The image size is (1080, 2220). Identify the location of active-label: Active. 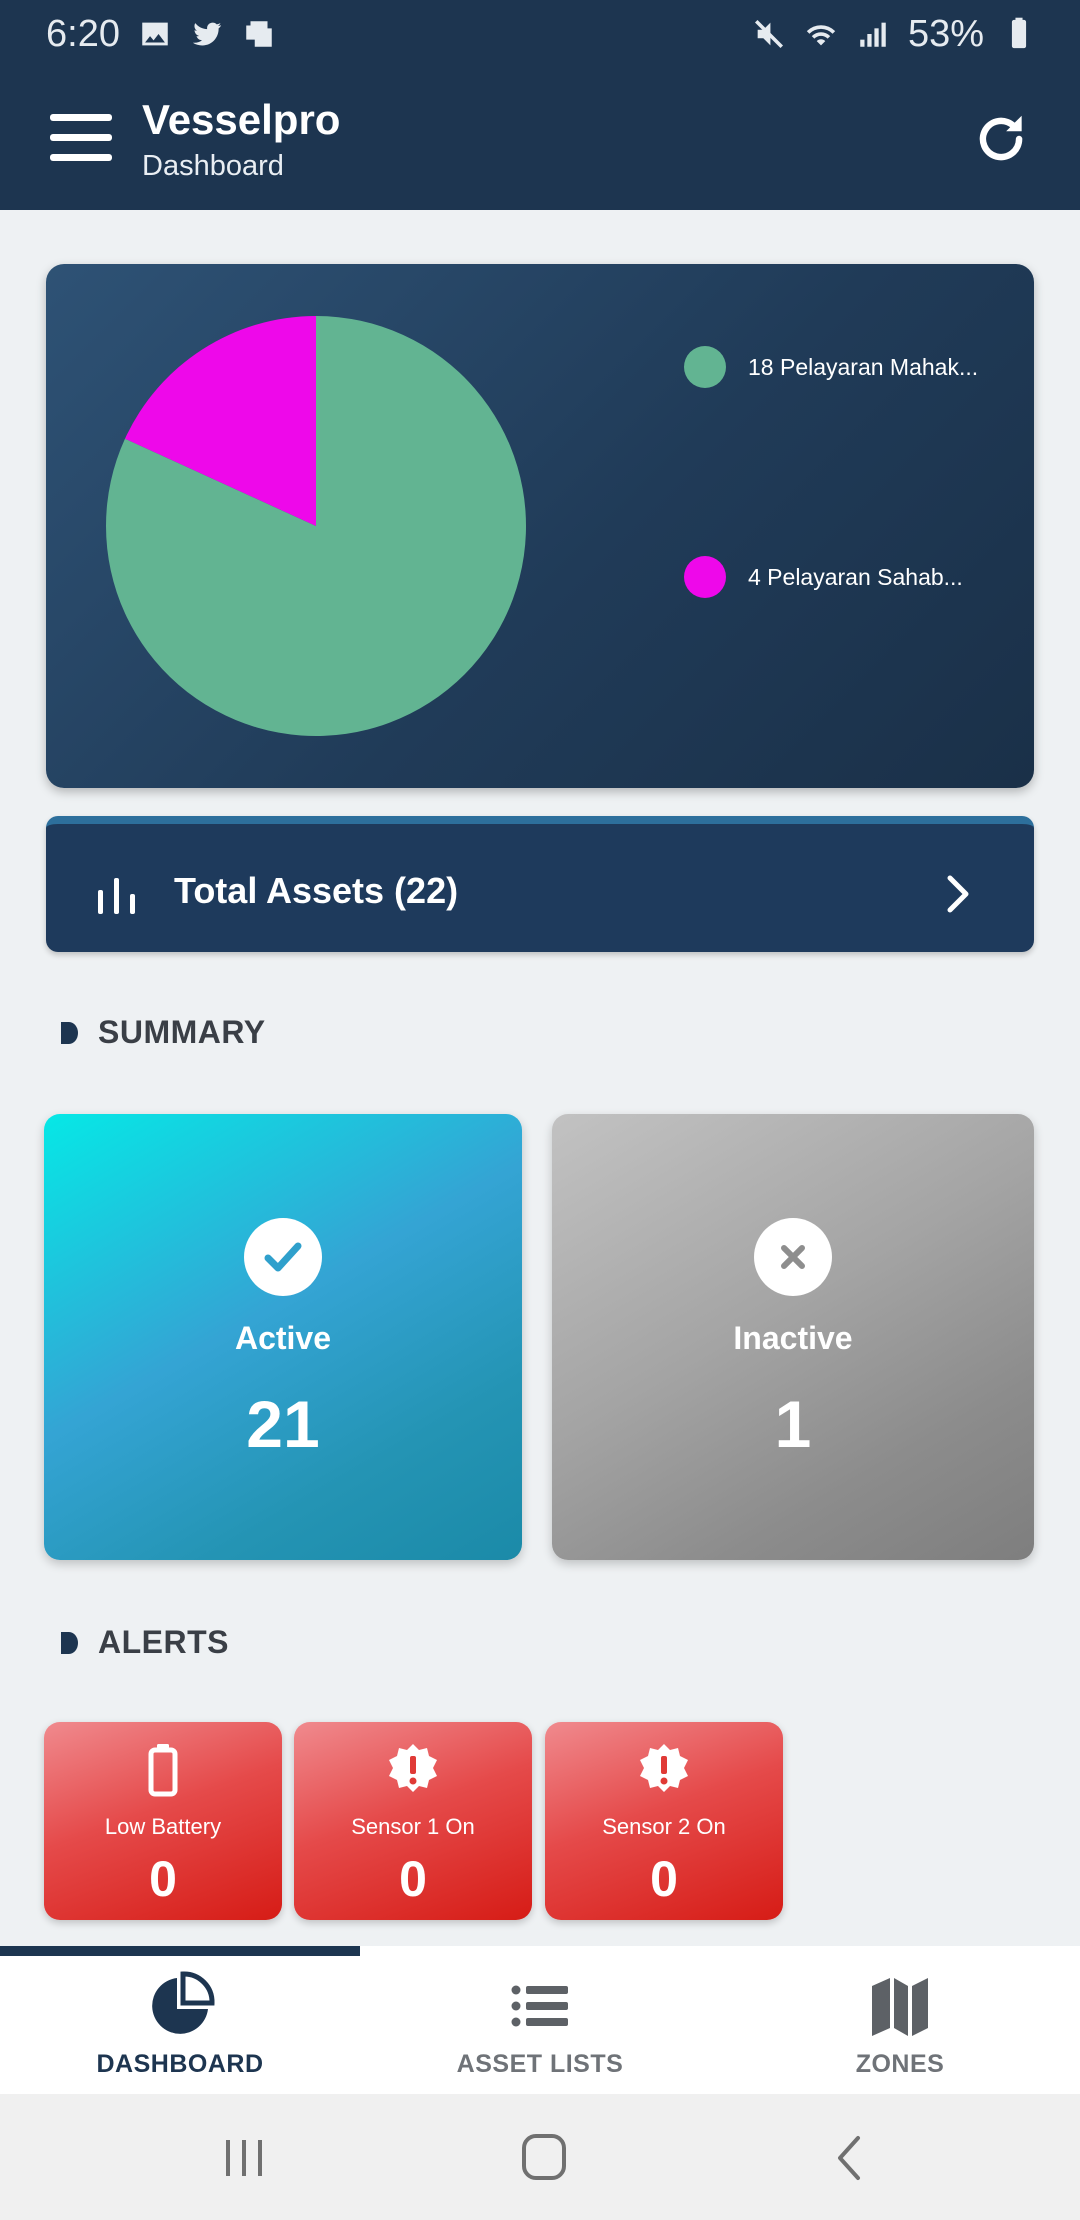
(283, 1338).